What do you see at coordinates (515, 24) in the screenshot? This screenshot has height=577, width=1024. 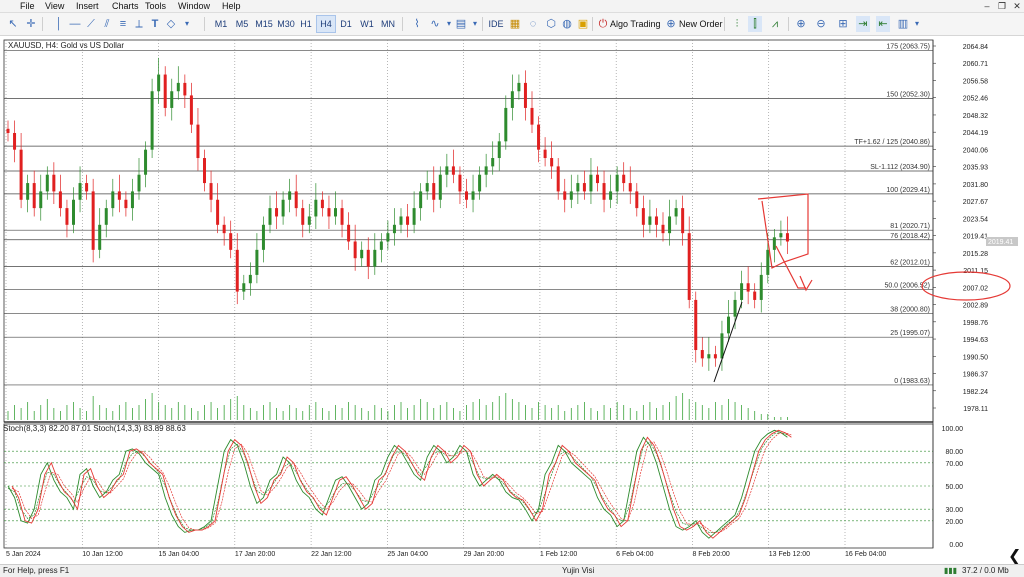 I see `script-icon: ▦` at bounding box center [515, 24].